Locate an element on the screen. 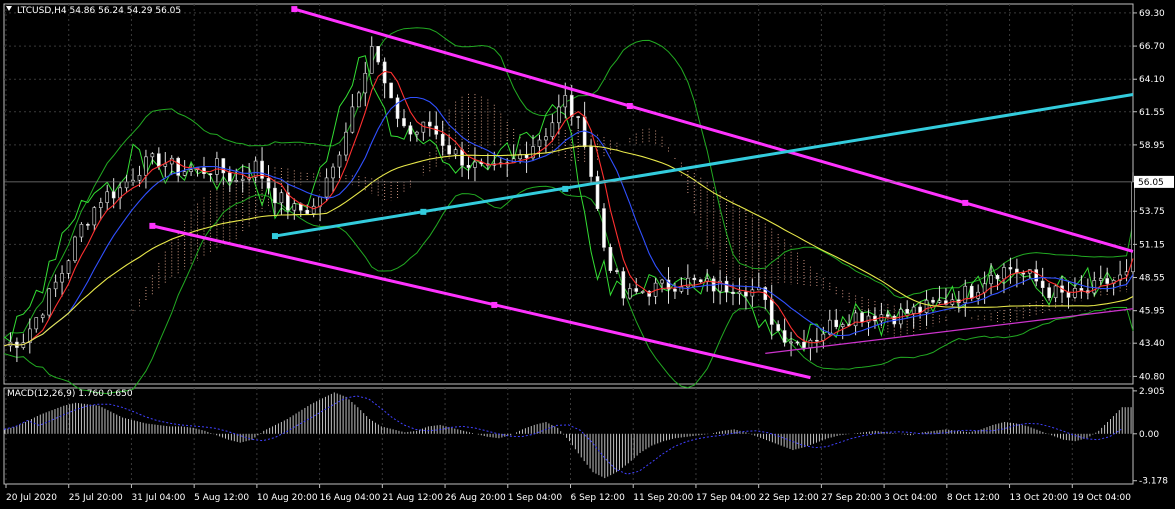  x-tick-label: 6 Sep 12:00 is located at coordinates (598, 498).